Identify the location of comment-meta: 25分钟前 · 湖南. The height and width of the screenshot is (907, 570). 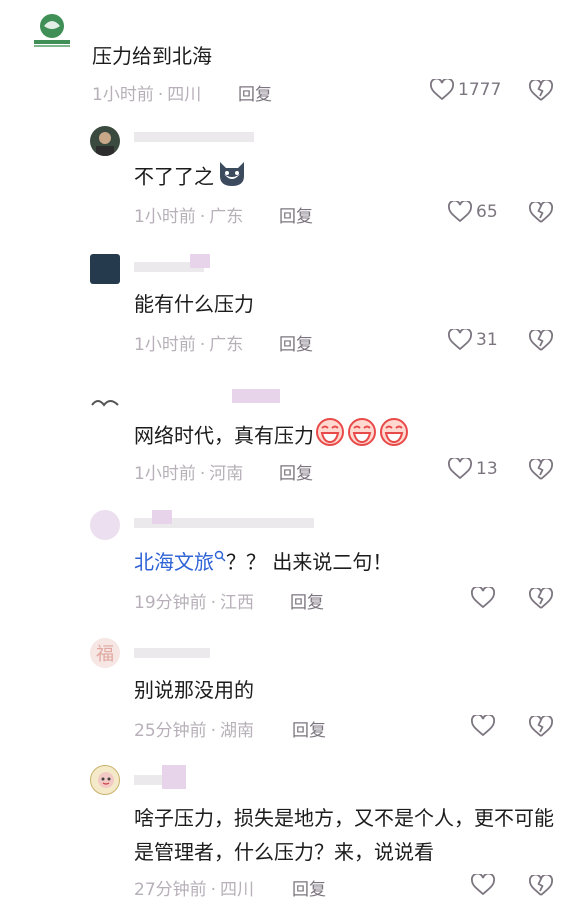
(194, 731).